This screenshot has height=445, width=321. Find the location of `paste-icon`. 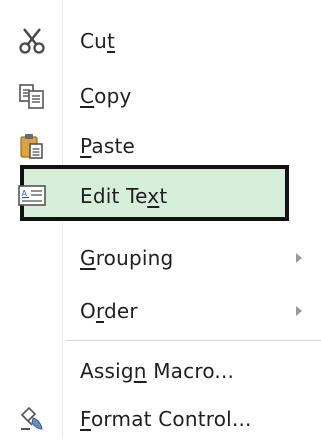

paste-icon is located at coordinates (32, 146).